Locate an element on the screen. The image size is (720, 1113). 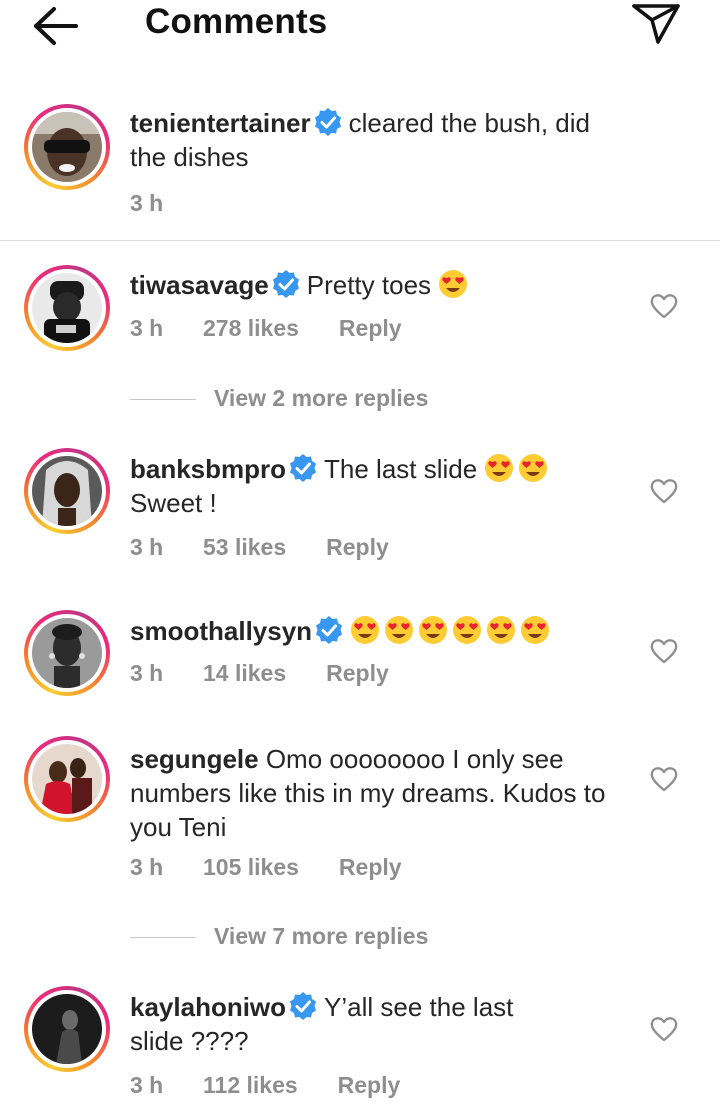
comment-text: banksbmpro The last slide Sweet ! is located at coordinates (380, 486).